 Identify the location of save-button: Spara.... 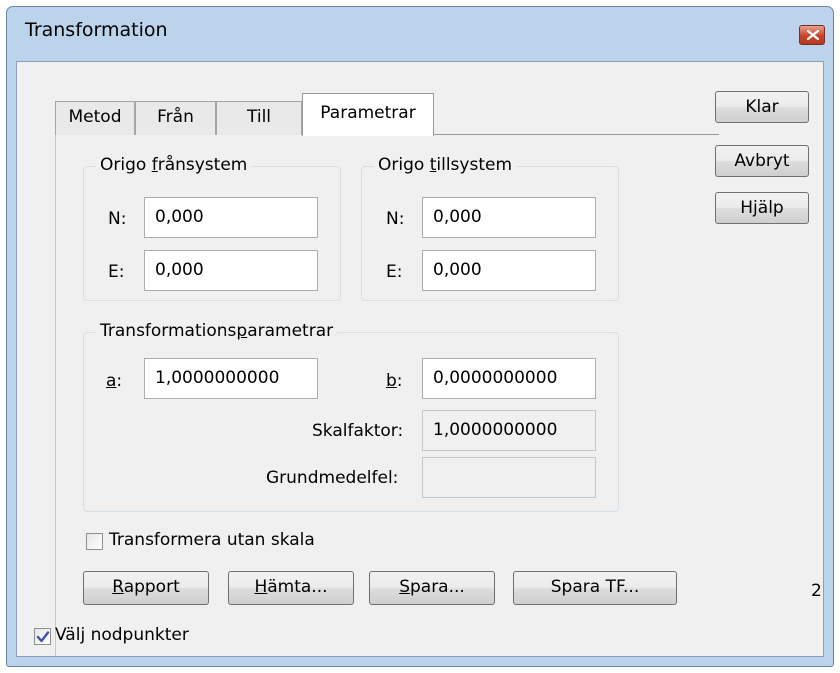
(432, 588).